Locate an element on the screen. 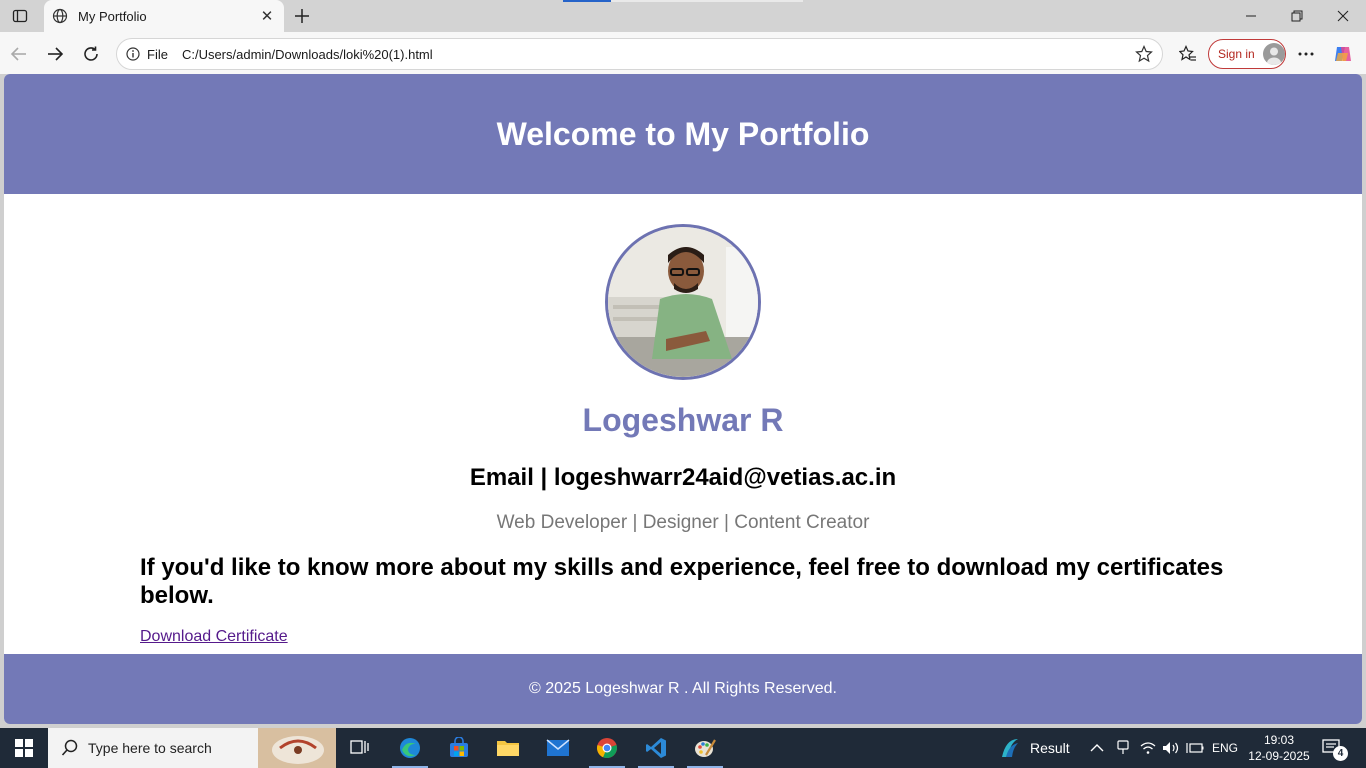  restore-icon is located at coordinates (1297, 16).